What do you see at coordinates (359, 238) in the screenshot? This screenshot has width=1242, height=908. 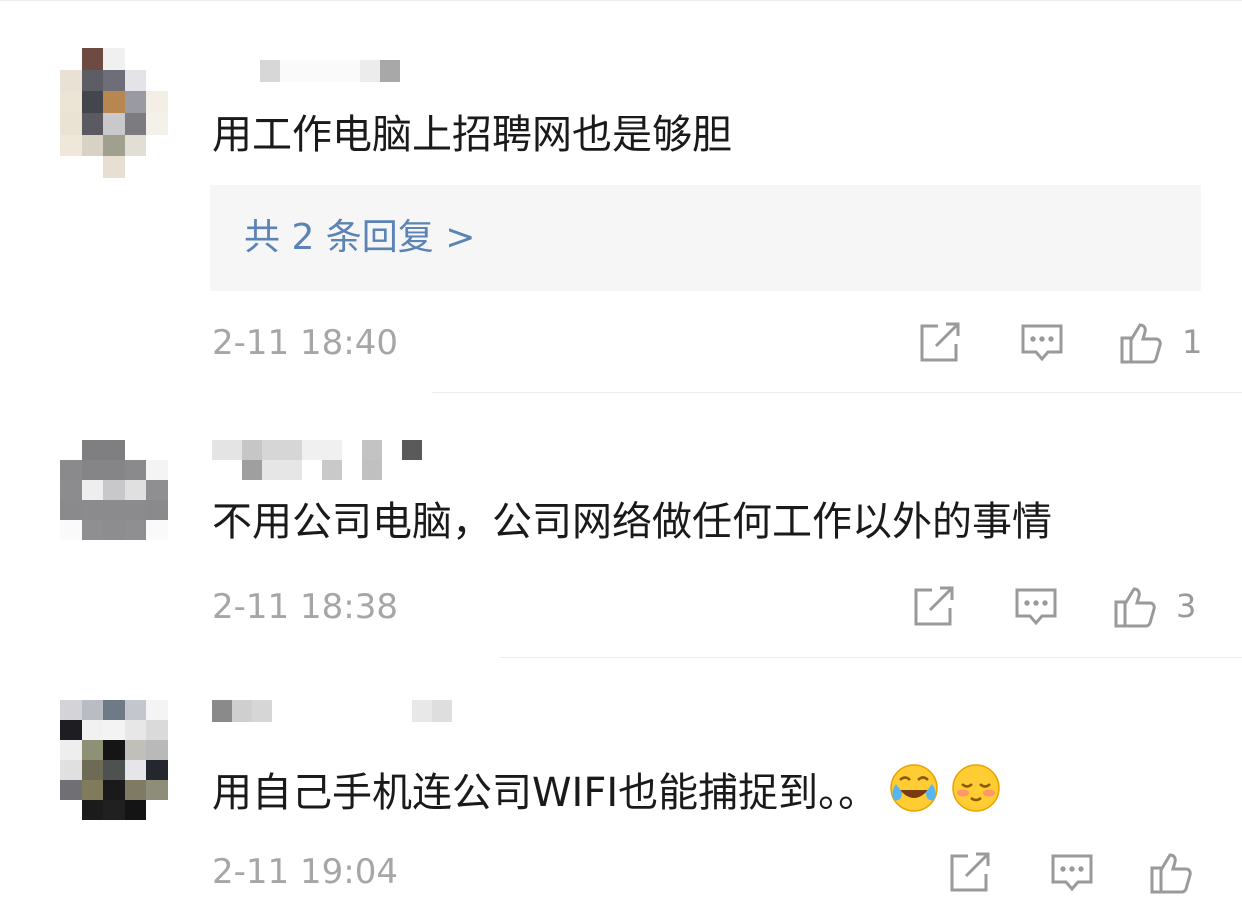 I see `view-replies-link: 共 2 条回复 >` at bounding box center [359, 238].